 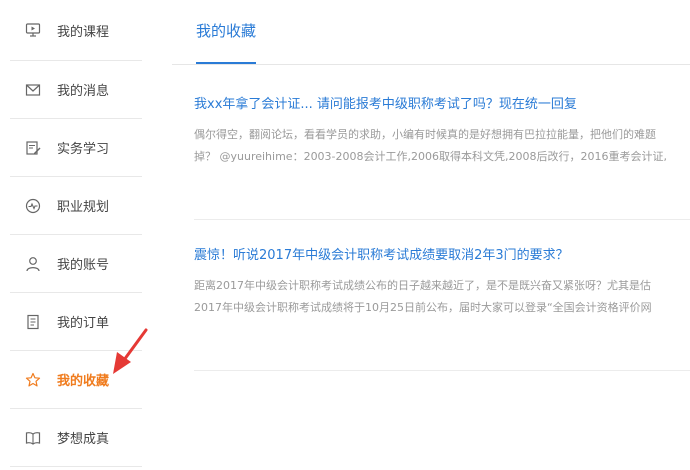 I want to click on article-title-link: 我xx年拿了会计证... 请问能报考中级职称考试了吗？现在统一回复, so click(x=442, y=102).